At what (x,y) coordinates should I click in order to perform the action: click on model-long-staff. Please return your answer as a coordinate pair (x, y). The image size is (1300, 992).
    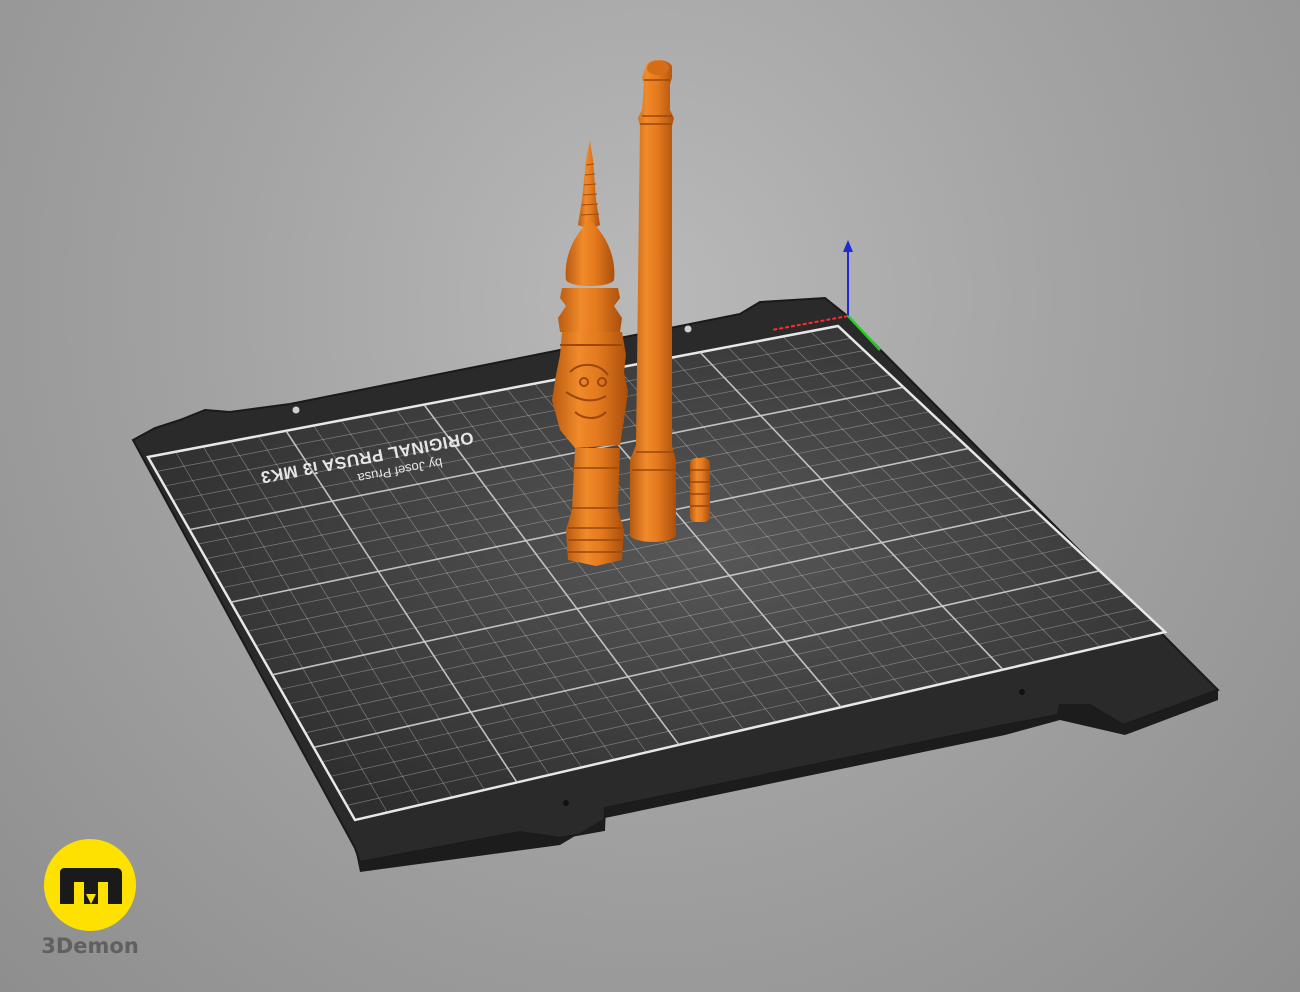
    Looking at the image, I should click on (653, 301).